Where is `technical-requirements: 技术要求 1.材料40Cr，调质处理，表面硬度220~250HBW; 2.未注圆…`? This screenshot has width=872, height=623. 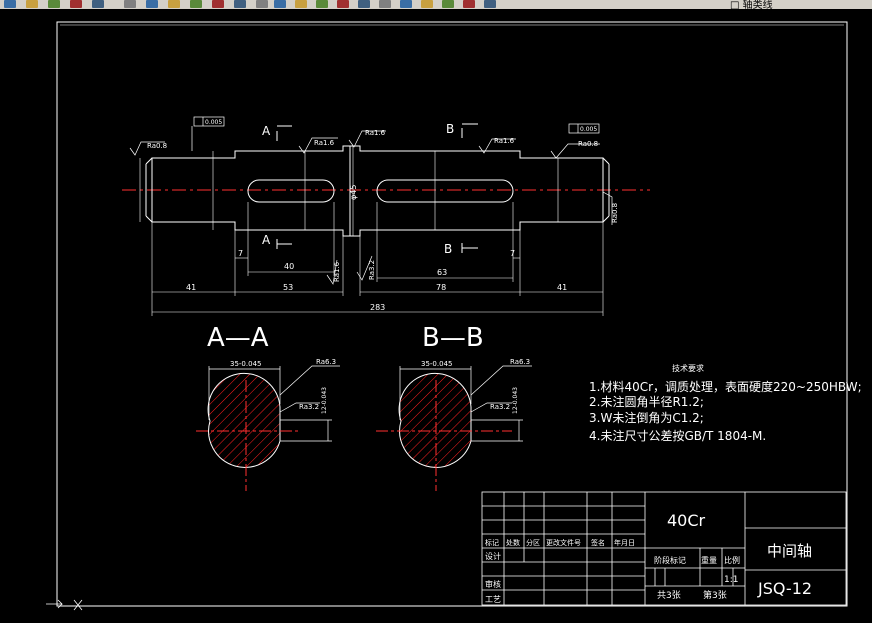
technical-requirements: 技术要求 1.材料40Cr，调质处理，表面硬度220~250HBW; 2.未注圆… is located at coordinates (725, 403).